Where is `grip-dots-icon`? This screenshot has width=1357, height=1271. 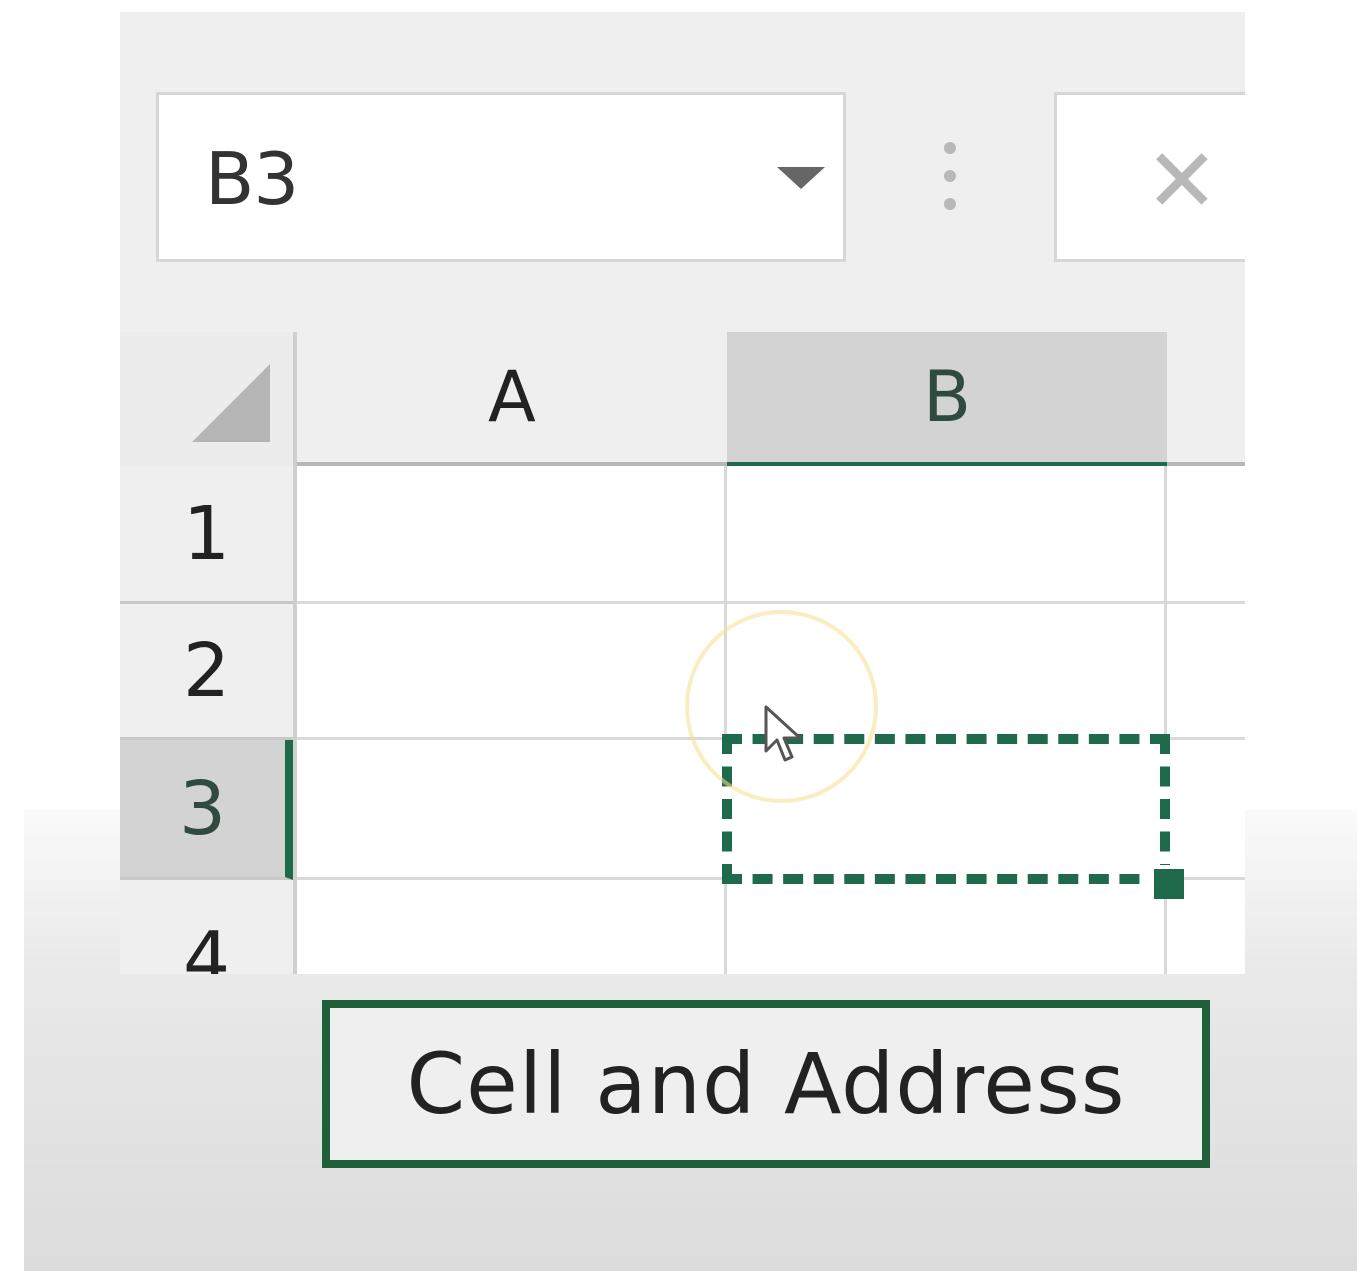
grip-dots-icon is located at coordinates (950, 178).